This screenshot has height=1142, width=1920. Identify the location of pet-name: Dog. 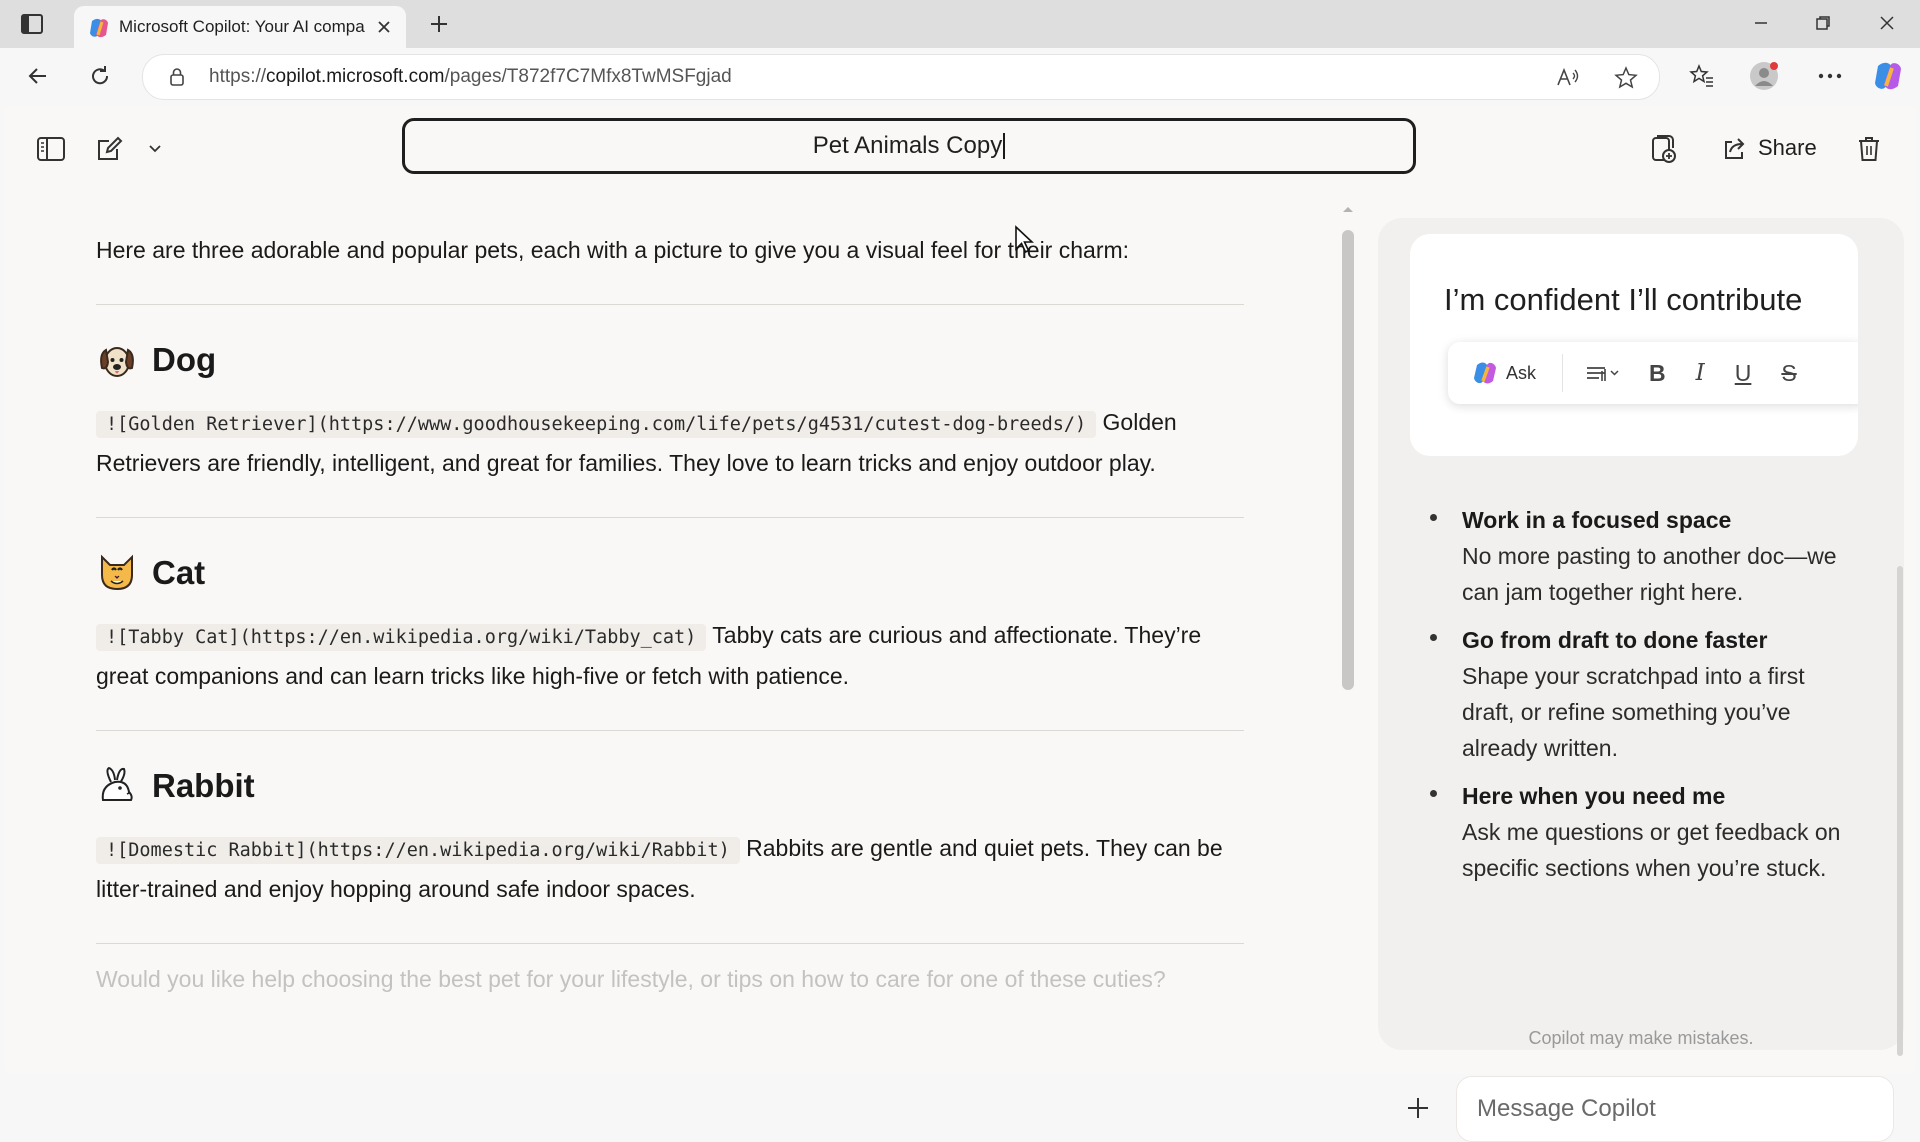
(184, 359).